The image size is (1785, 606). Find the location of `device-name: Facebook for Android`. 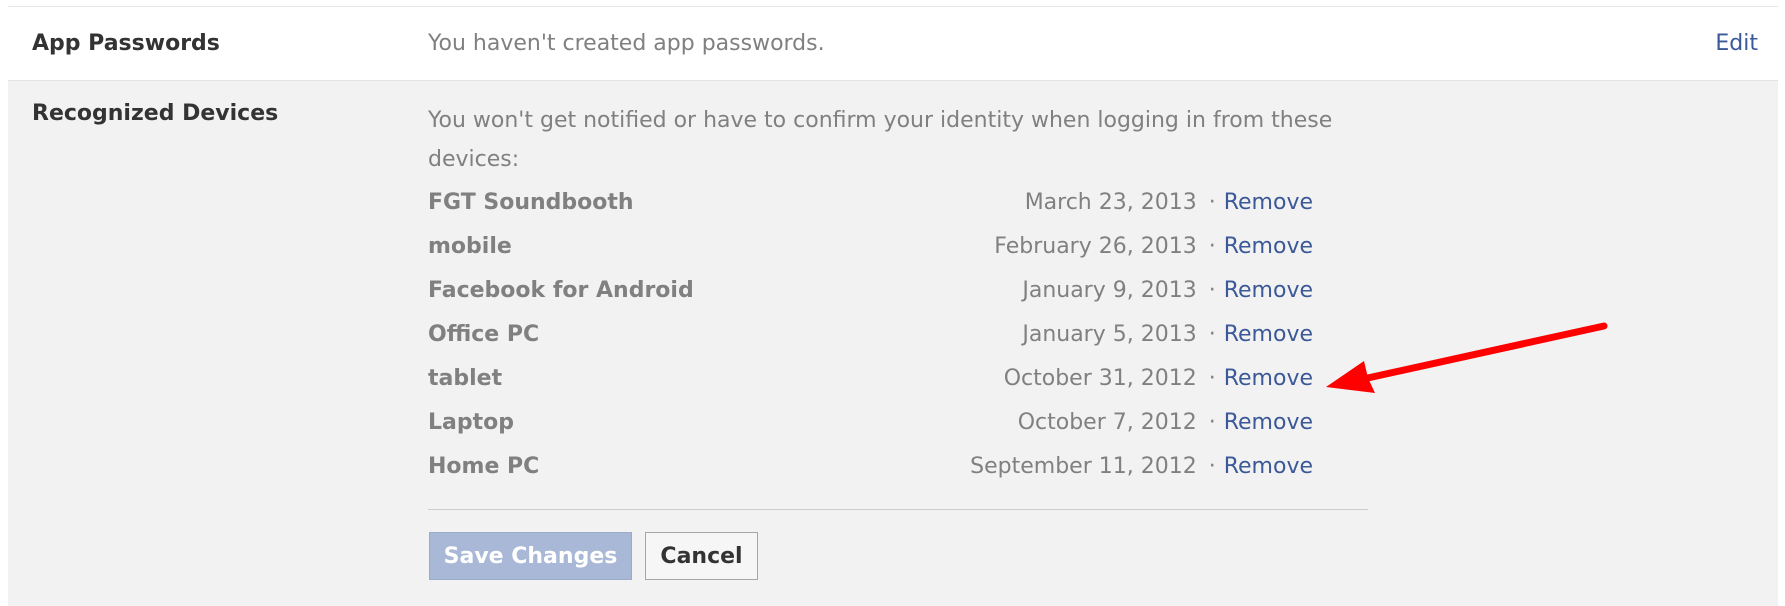

device-name: Facebook for Android is located at coordinates (561, 290).